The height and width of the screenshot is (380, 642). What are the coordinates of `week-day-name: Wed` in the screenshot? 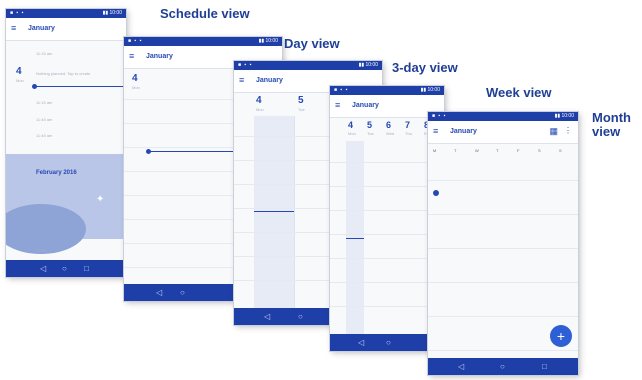 It's located at (390, 133).